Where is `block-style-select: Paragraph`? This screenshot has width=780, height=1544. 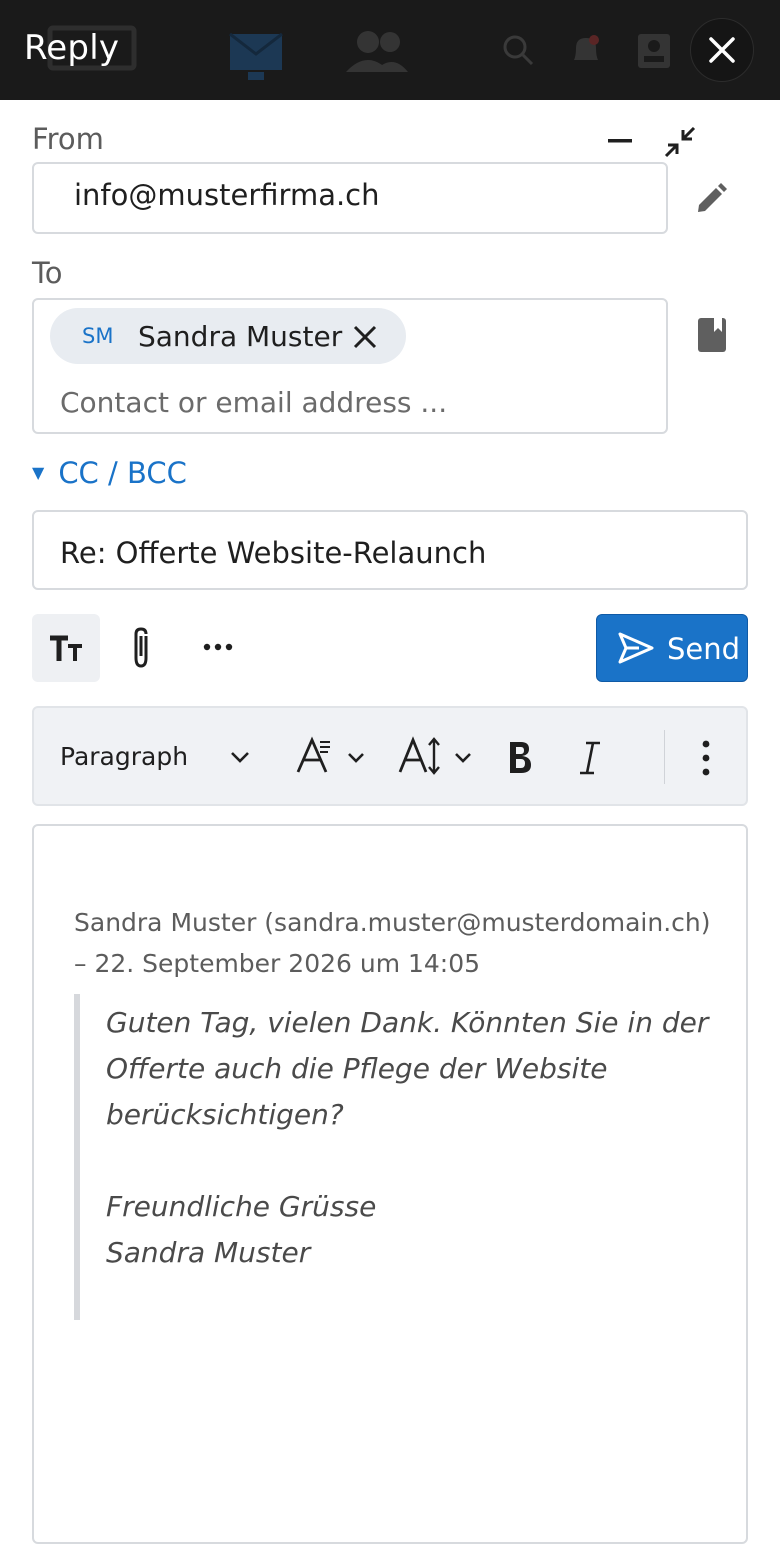
block-style-select: Paragraph is located at coordinates (149, 756).